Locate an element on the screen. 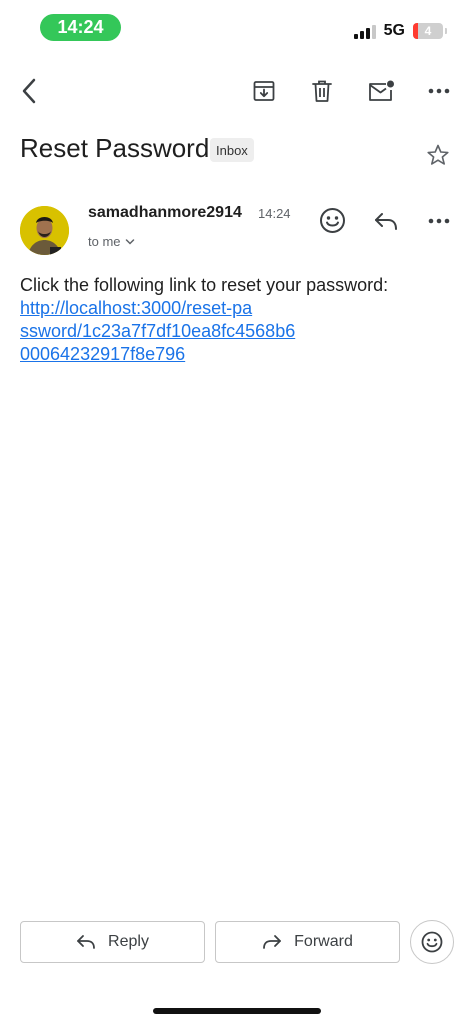  back-button is located at coordinates (29, 91).